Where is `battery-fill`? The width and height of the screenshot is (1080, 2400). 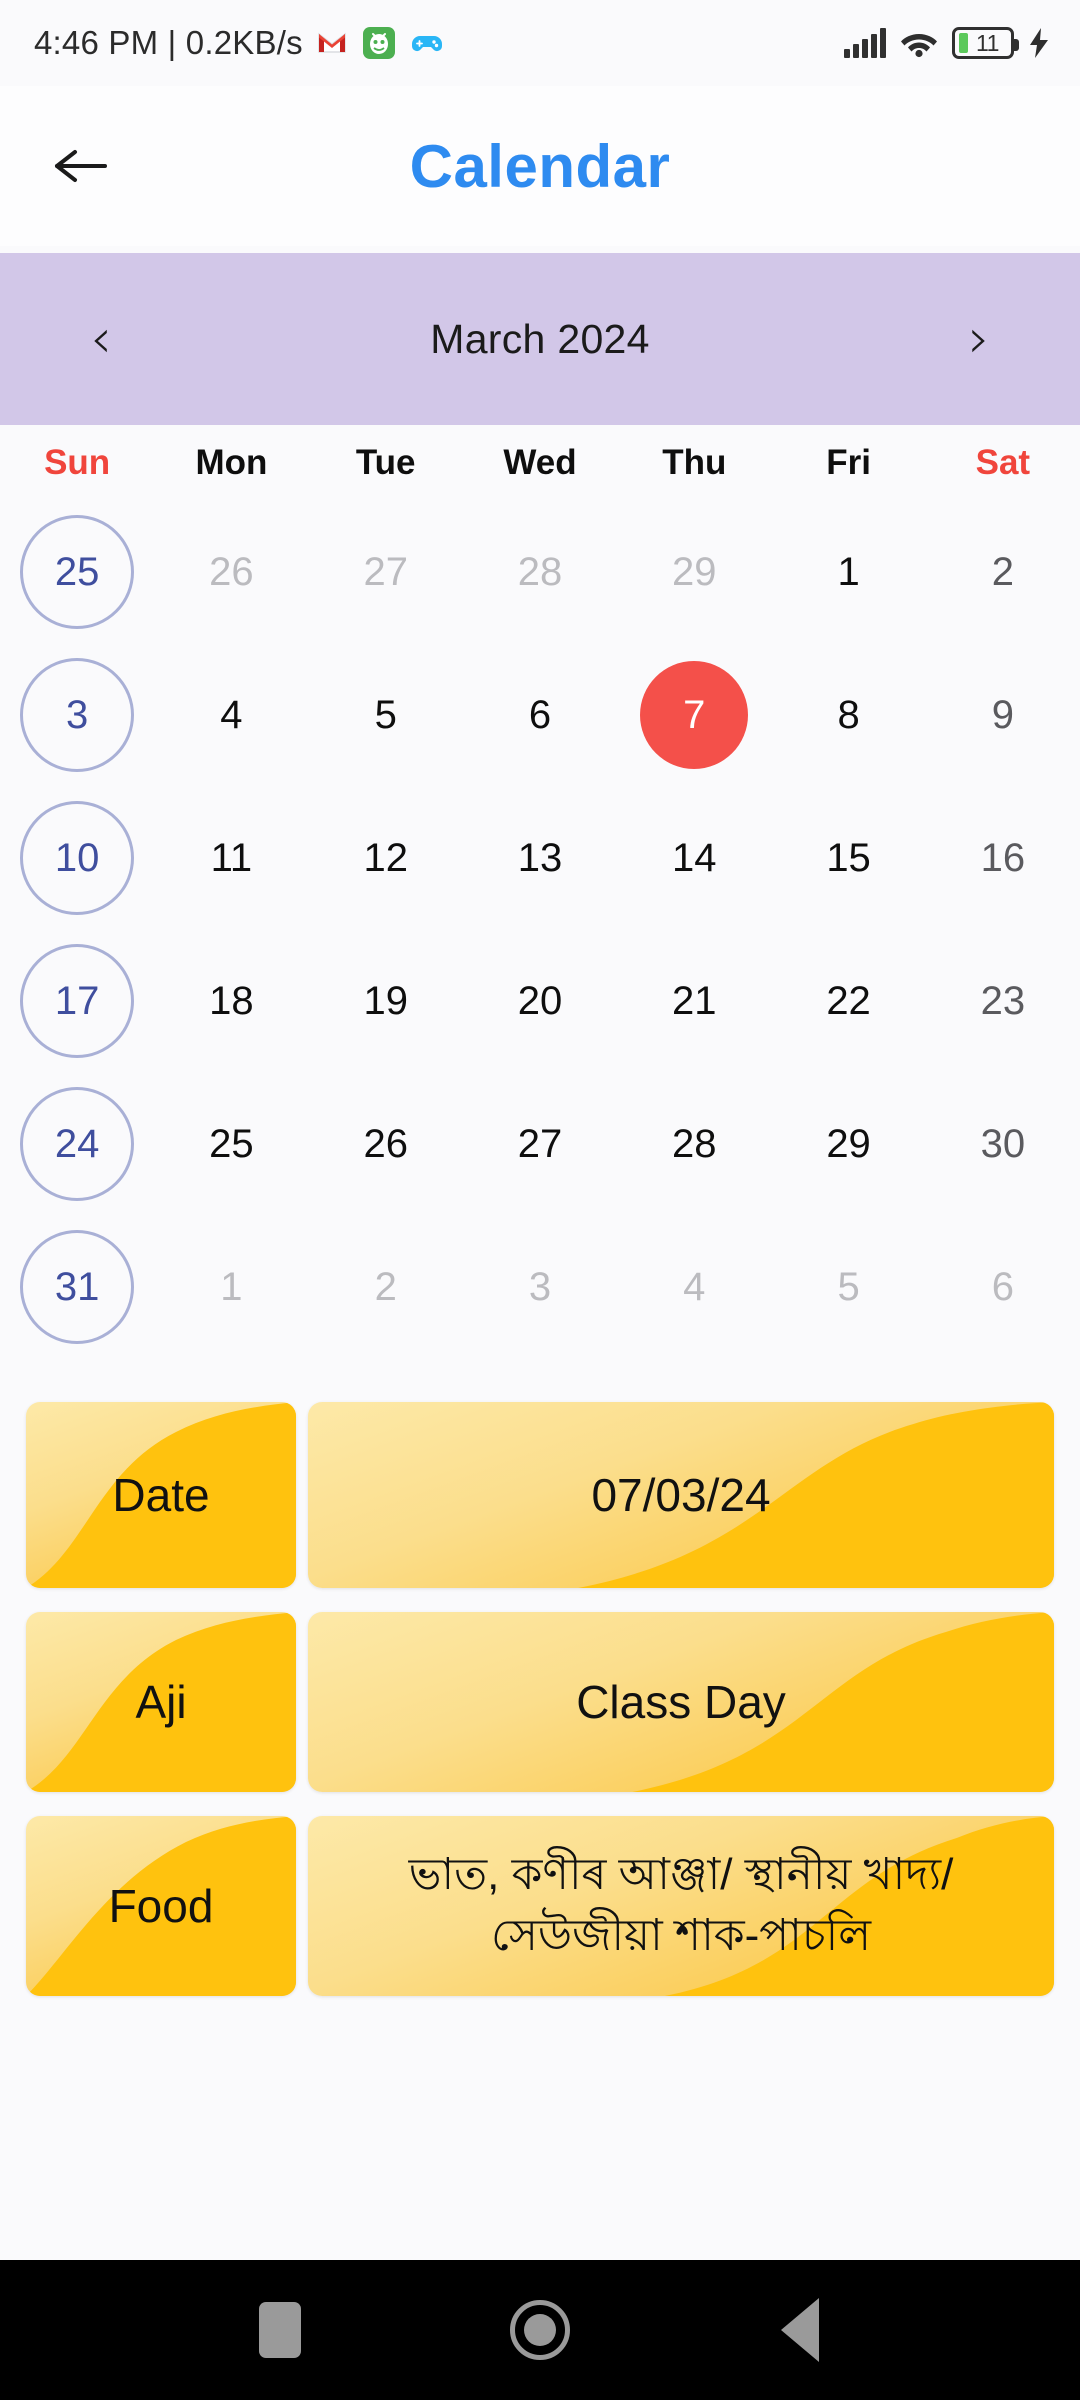 battery-fill is located at coordinates (963, 43).